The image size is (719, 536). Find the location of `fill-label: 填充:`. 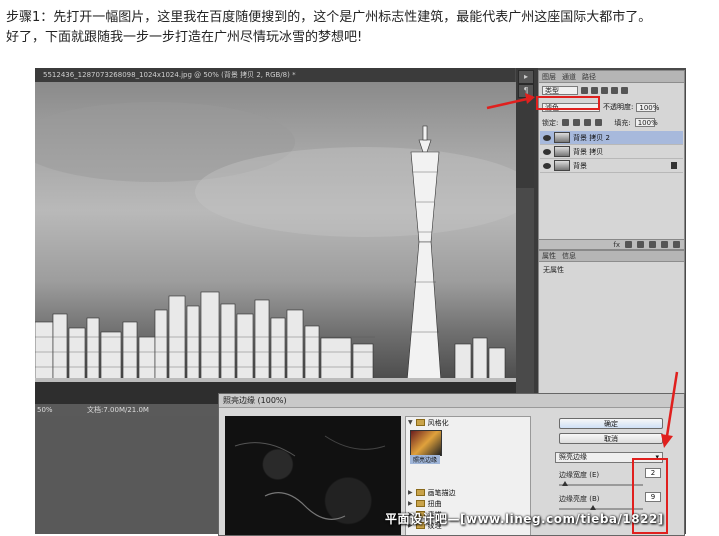

fill-label: 填充: is located at coordinates (622, 122).